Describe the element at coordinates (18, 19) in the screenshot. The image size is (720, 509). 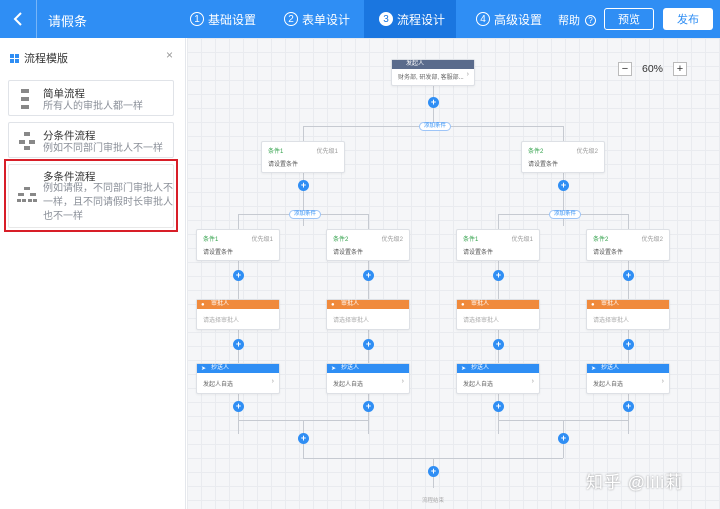
I see `back-button` at that location.